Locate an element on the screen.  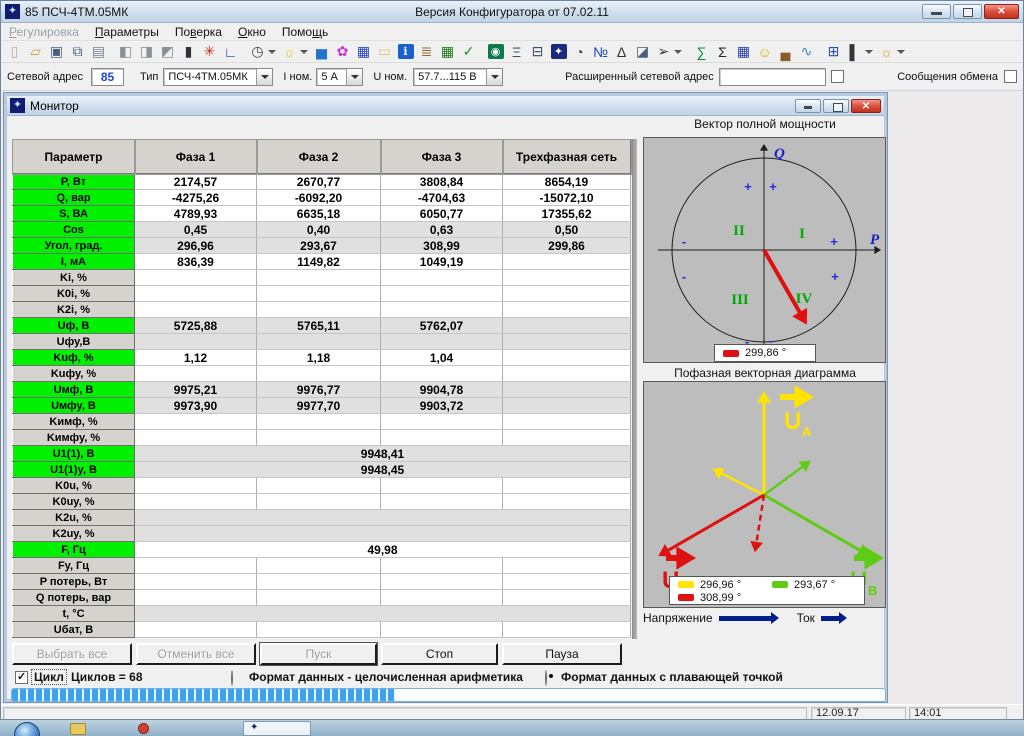
digits-icon: № is located at coordinates (600, 52).